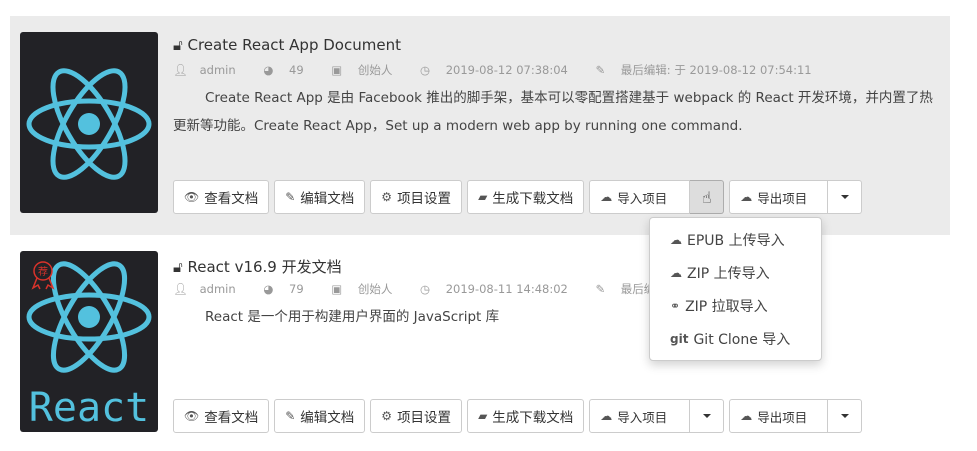 This screenshot has height=451, width=977. I want to click on svg-text: React, so click(89, 408).